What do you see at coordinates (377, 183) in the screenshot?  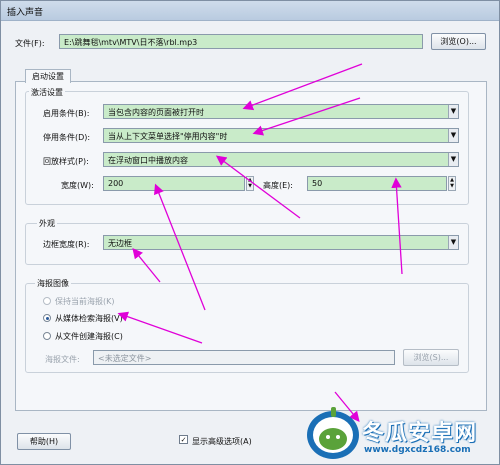 I see `height-input: 50` at bounding box center [377, 183].